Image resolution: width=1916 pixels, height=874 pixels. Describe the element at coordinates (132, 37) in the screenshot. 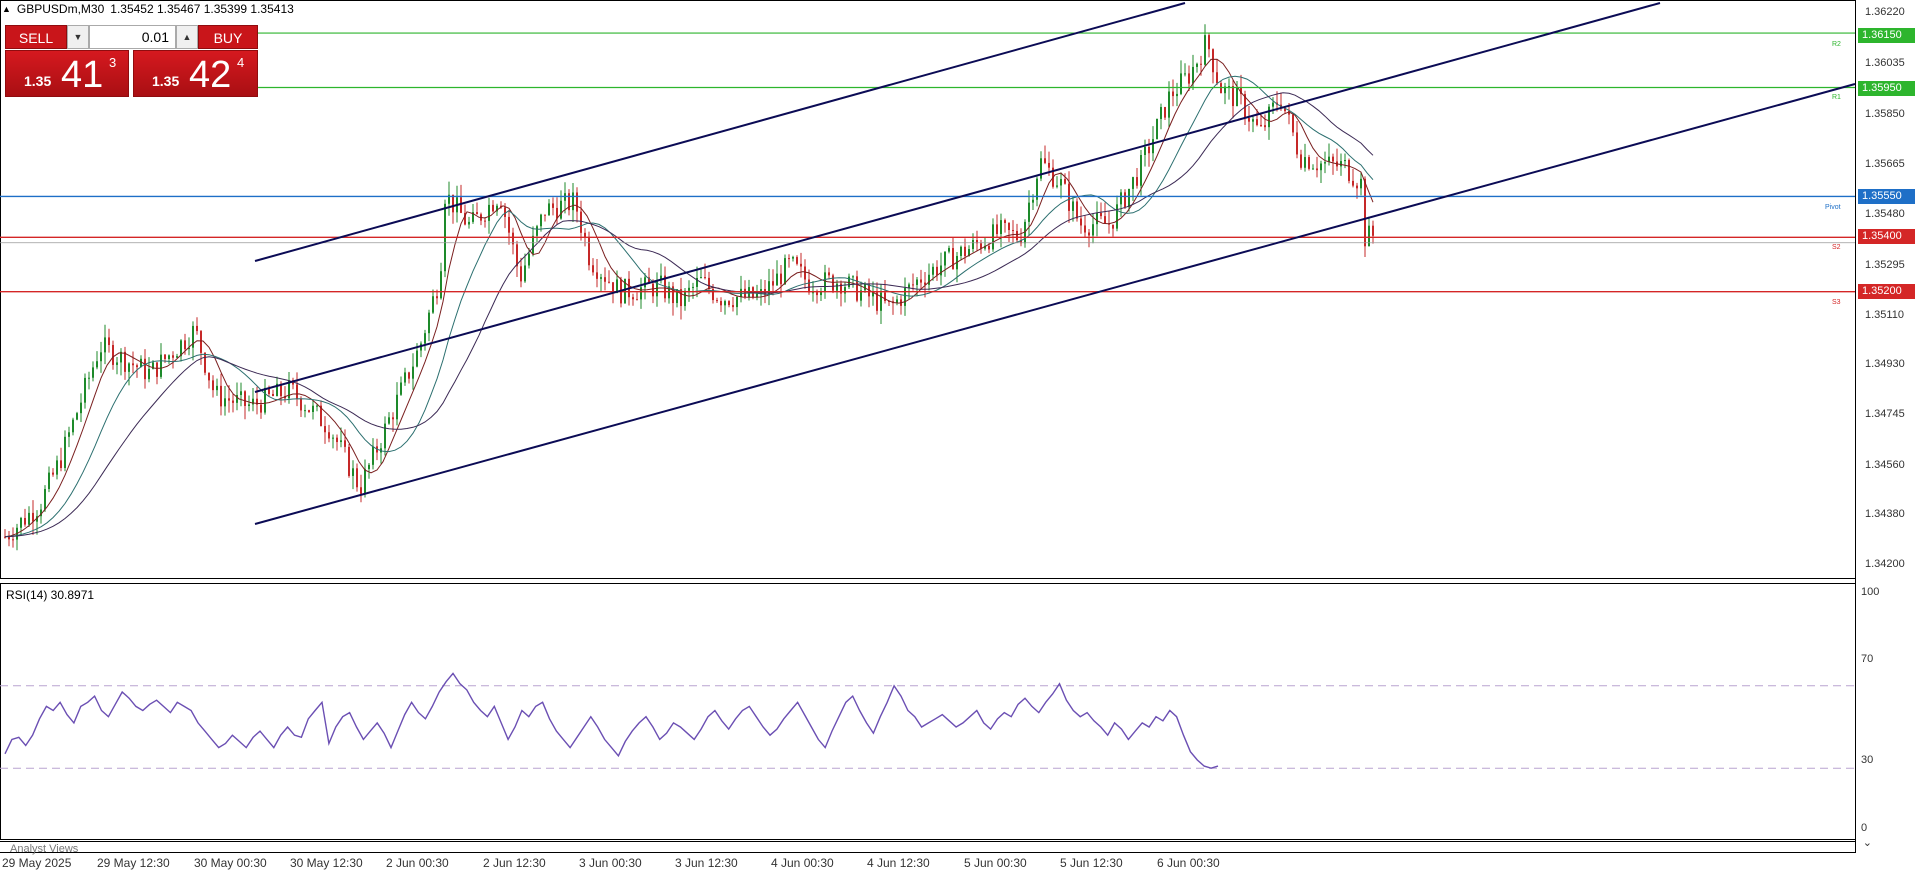

I see `volume-input: 0.01` at that location.